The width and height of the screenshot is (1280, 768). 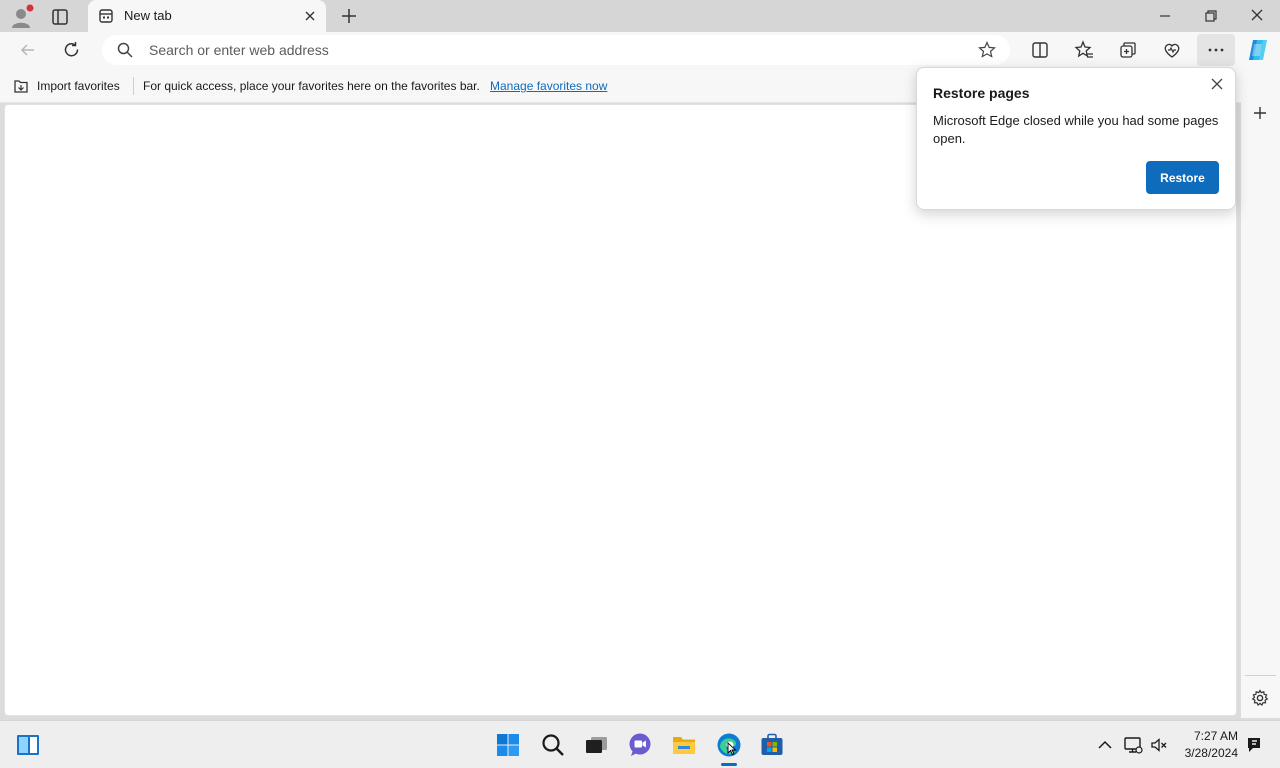 I want to click on taskbar: 7:27 AM 3/28/2024, so click(x=640, y=744).